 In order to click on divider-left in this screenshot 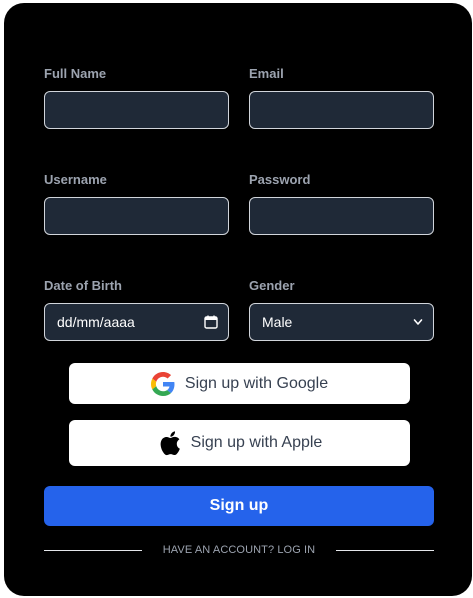, I will do `click(93, 550)`.